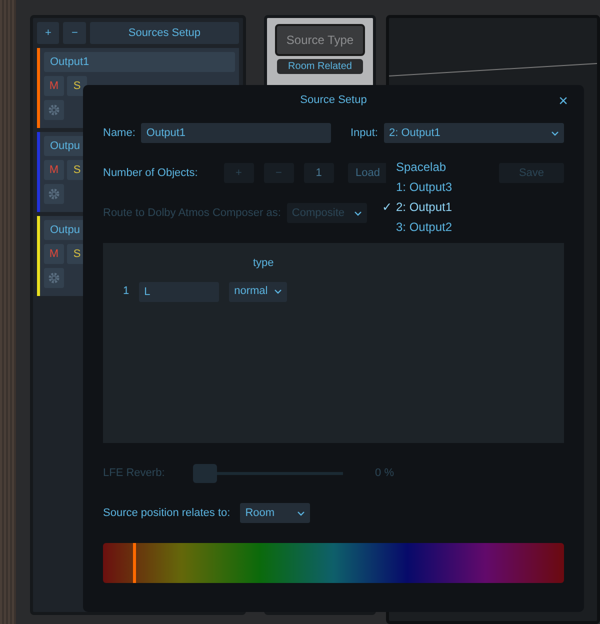 The image size is (600, 624). I want to click on input-label: Input:, so click(364, 133).